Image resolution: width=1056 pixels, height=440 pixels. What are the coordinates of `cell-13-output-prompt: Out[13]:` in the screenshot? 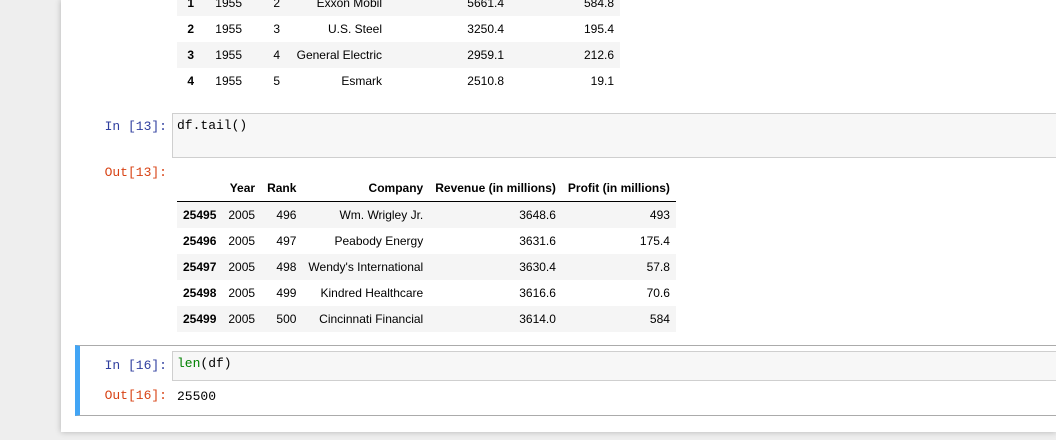 It's located at (135, 172).